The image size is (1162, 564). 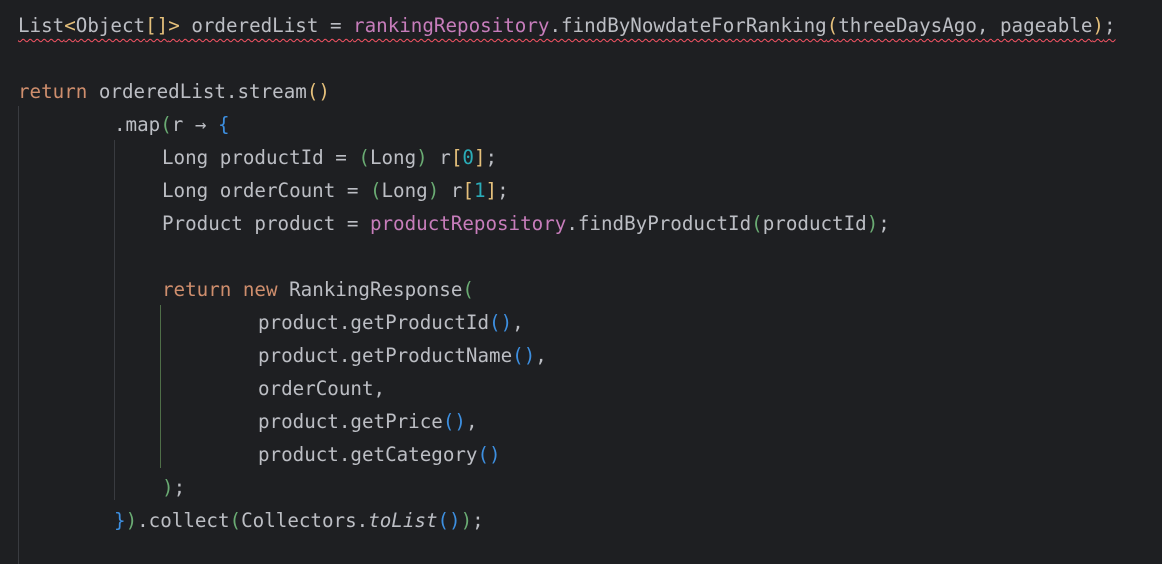 What do you see at coordinates (451, 25) in the screenshot?
I see `ranking-repository-field: rankingRepository` at bounding box center [451, 25].